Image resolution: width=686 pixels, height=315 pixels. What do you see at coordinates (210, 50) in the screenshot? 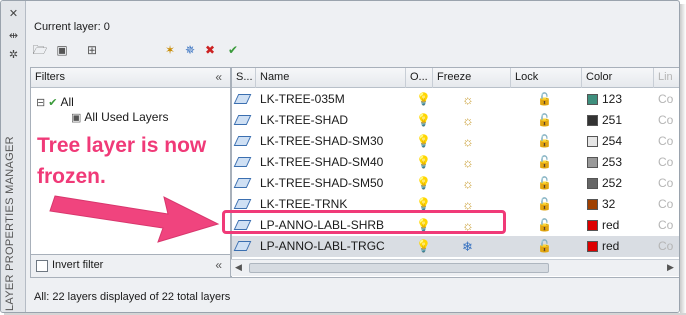
I see `delete-layer-icon: ✖` at bounding box center [210, 50].